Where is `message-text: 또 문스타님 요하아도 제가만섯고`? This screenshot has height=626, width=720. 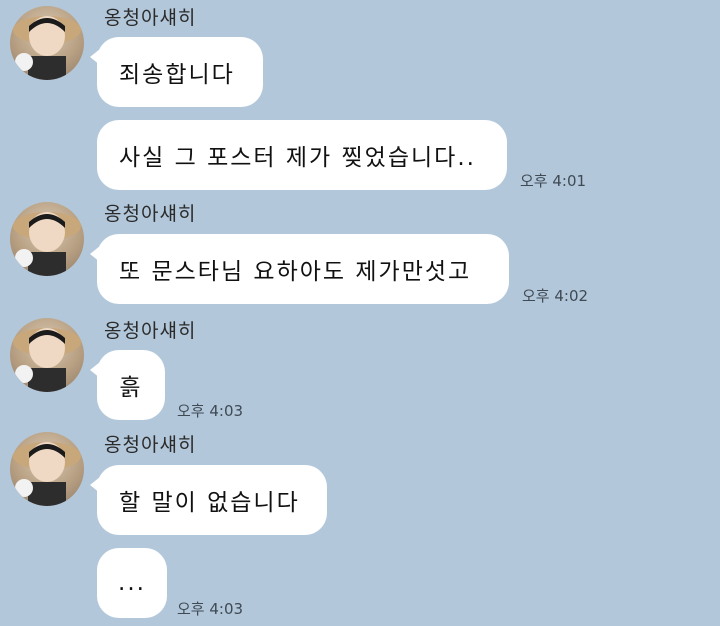 message-text: 또 문스타님 요하아도 제가만섯고 is located at coordinates (295, 272).